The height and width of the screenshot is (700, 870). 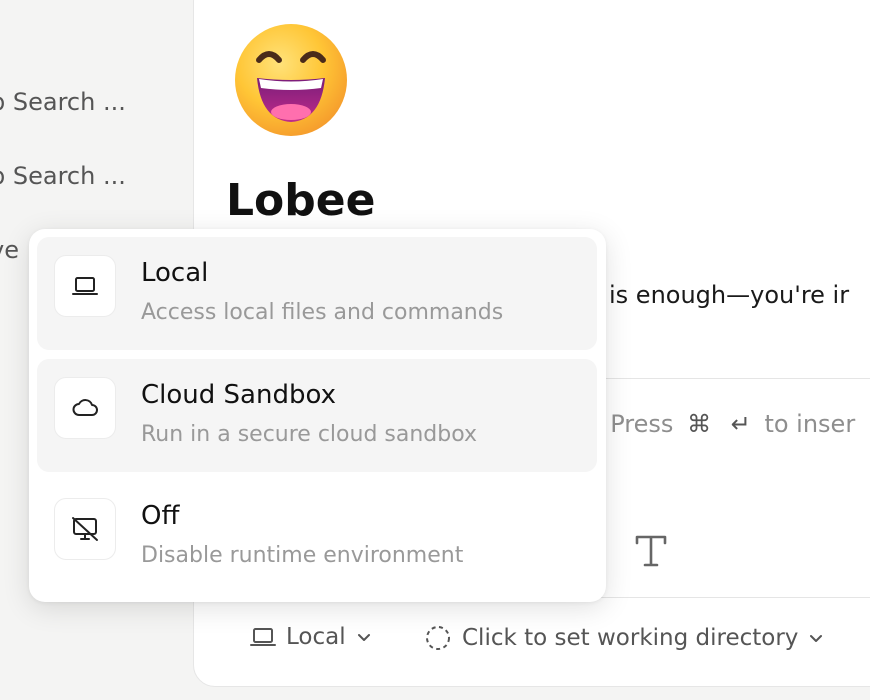 What do you see at coordinates (316, 637) in the screenshot?
I see `runtime-selector-label: Local` at bounding box center [316, 637].